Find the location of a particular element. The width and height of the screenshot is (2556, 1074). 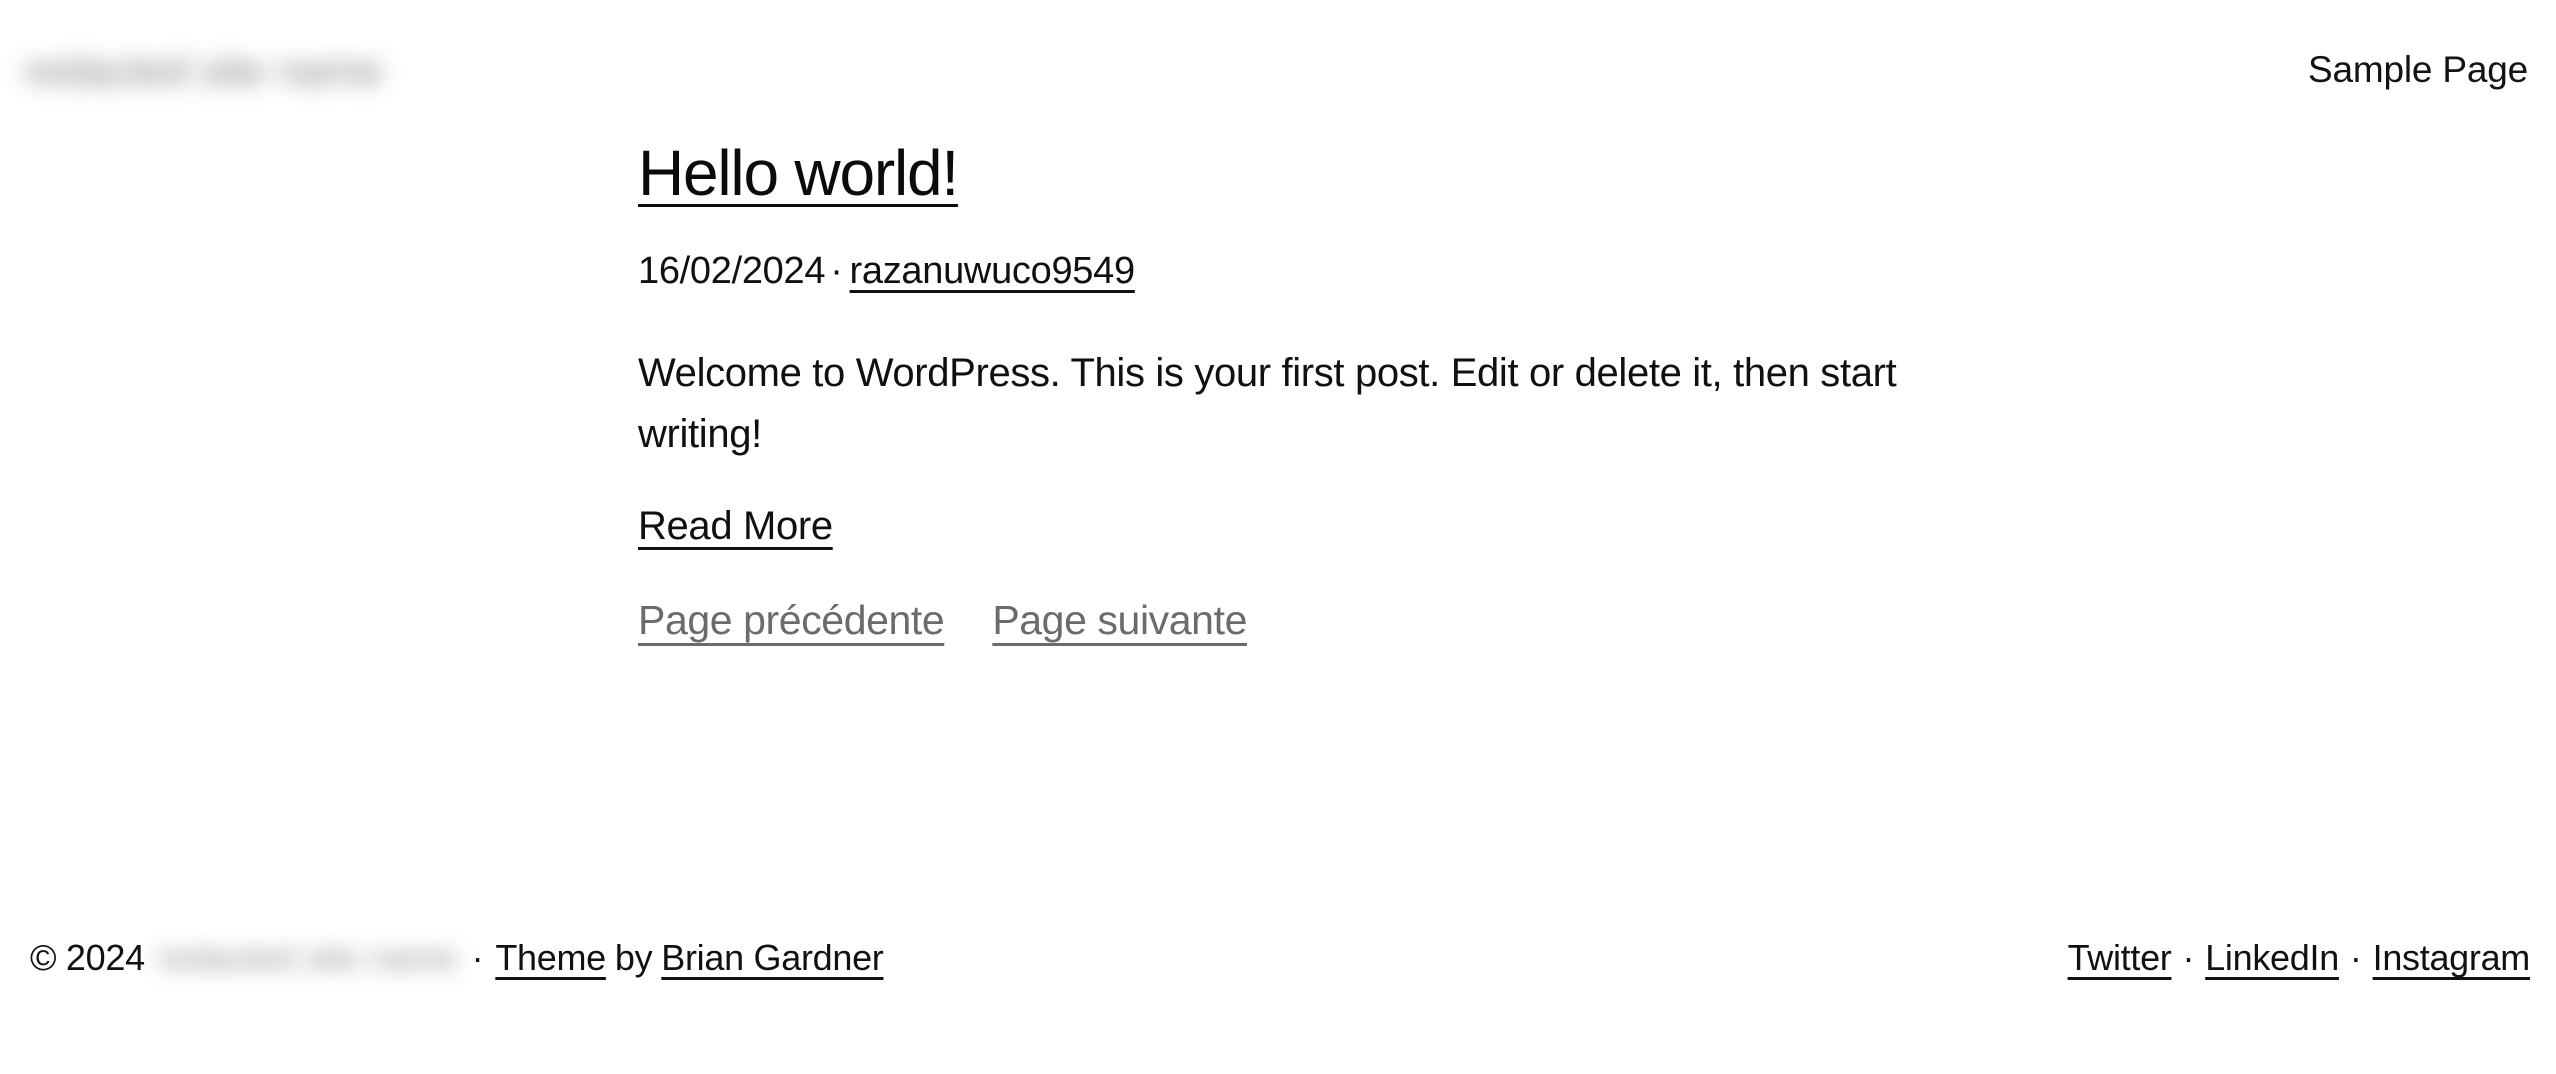

nav-link-sample-page: Sample Page is located at coordinates (2418, 70).